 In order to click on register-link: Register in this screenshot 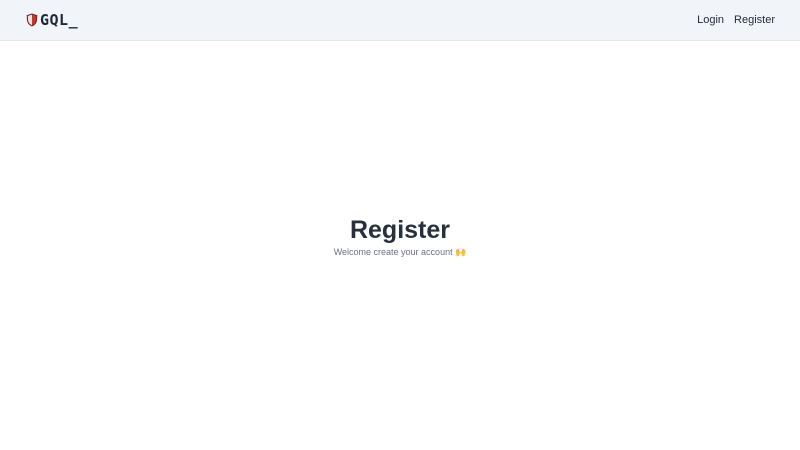, I will do `click(754, 20)`.